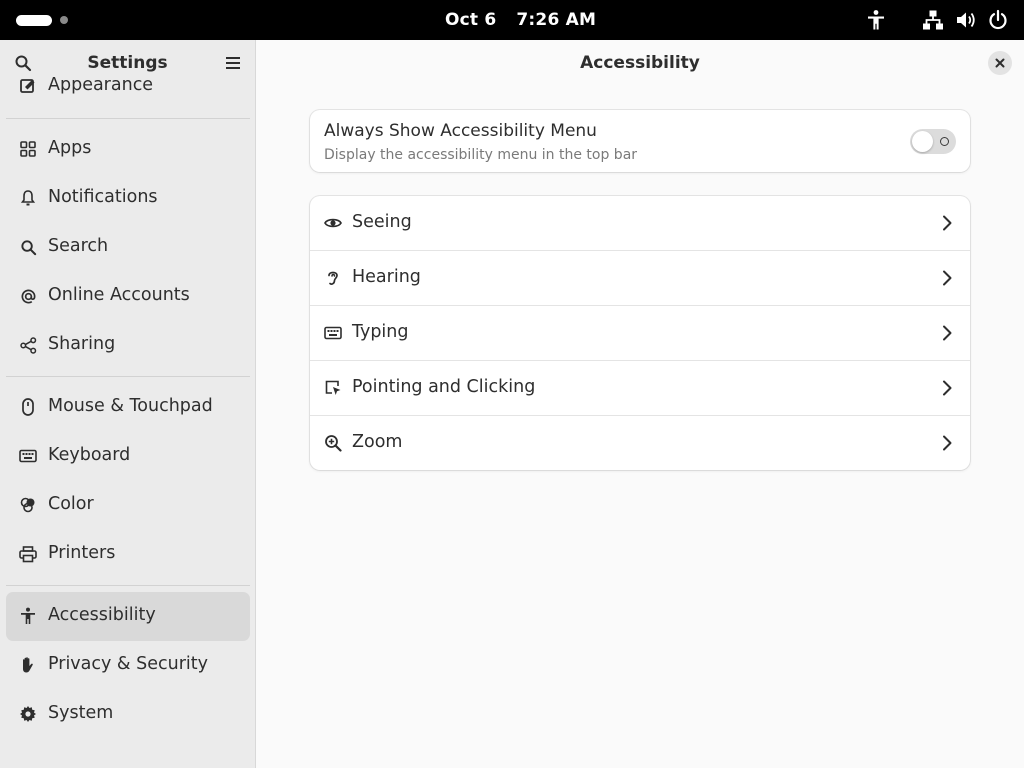 This screenshot has height=768, width=1024. I want to click on sidebar-item-notifications: Notifications, so click(128, 198).